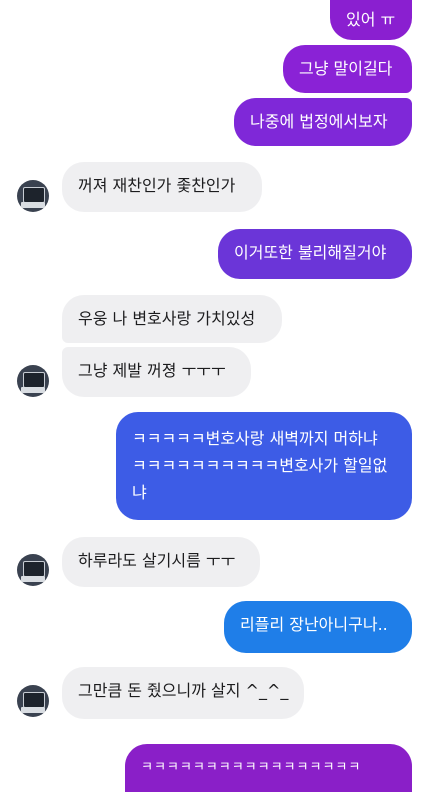  Describe the element at coordinates (161, 562) in the screenshot. I see `received-message: 하루라도 살기시름 ㅜㅜ` at that location.